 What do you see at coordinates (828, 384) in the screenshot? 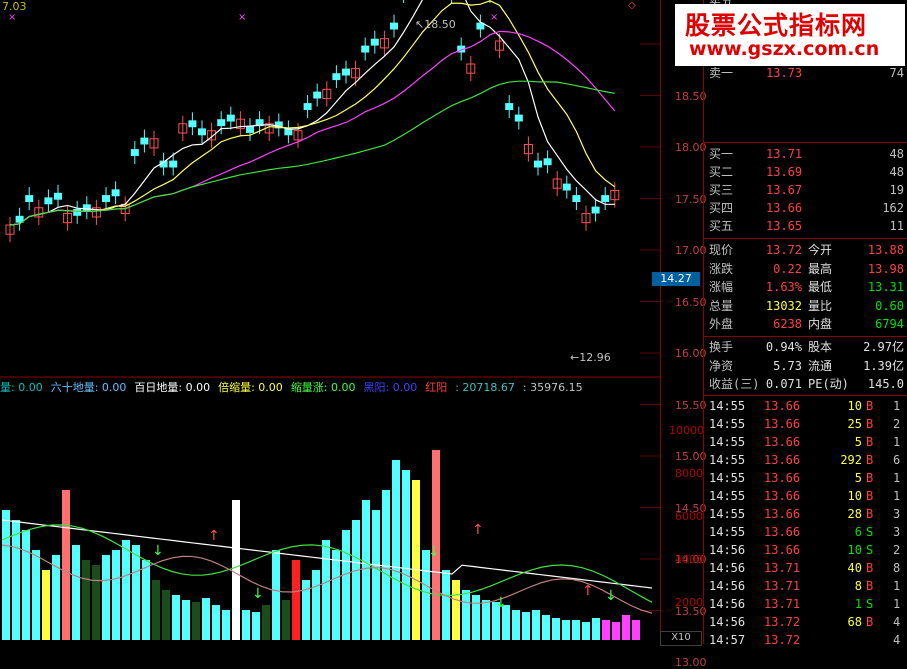
I see `stat-label: PE(动)` at bounding box center [828, 384].